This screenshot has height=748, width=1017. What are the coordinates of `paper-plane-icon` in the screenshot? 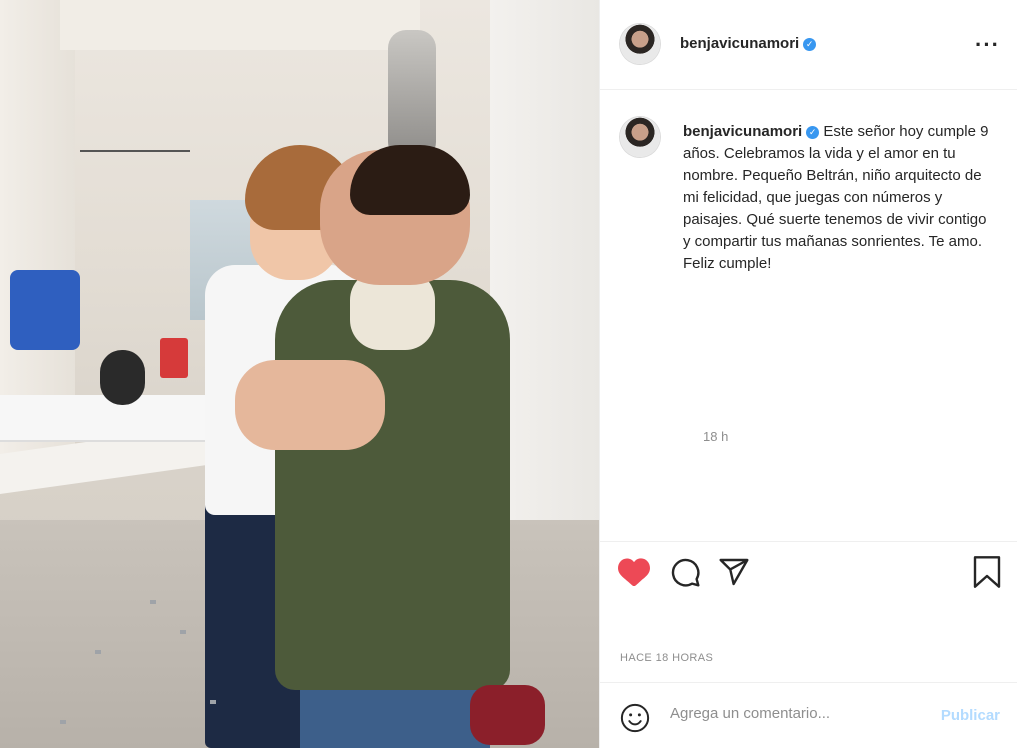 It's located at (734, 574).